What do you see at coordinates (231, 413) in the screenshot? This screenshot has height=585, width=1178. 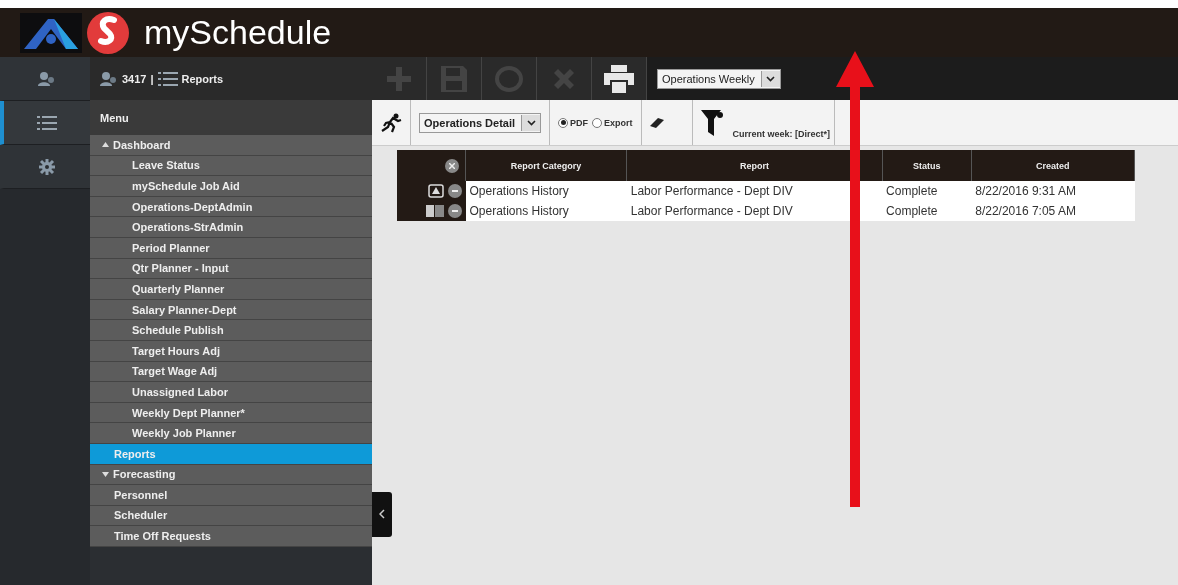 I see `menu-item: Weekly Dept Planner*` at bounding box center [231, 413].